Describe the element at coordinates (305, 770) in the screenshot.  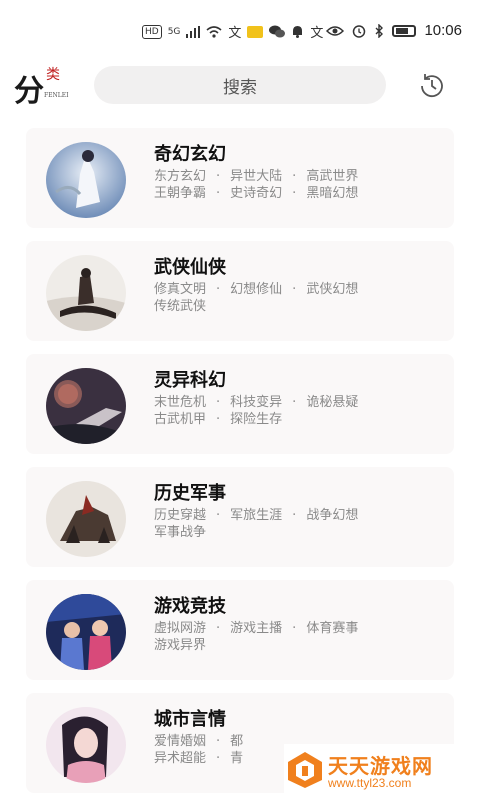
I see `watermark-logo-icon` at that location.